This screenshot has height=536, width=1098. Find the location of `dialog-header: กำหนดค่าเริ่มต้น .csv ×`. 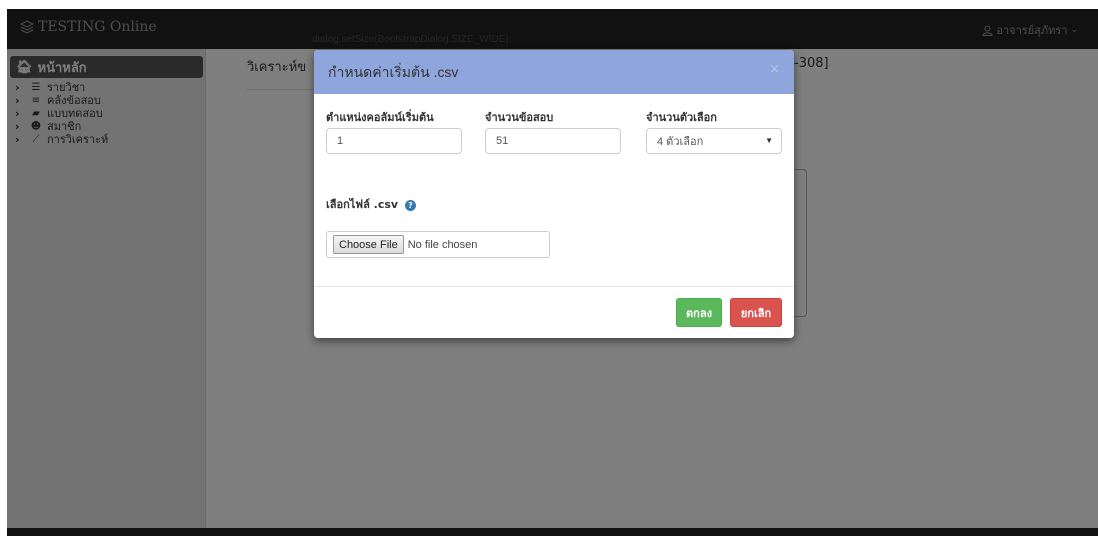

dialog-header: กำหนดค่าเริ่มต้น .csv × is located at coordinates (554, 72).